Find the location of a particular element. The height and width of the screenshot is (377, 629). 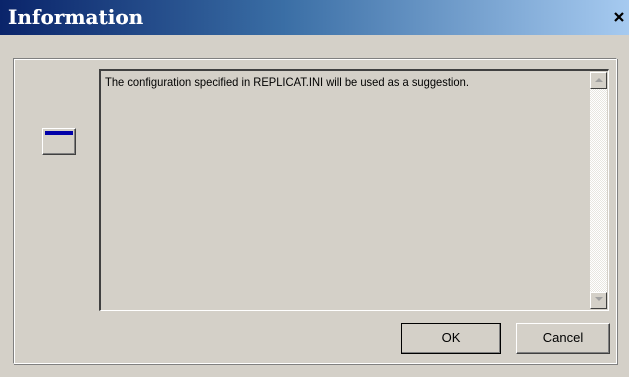

scroll-up-button is located at coordinates (598, 80).